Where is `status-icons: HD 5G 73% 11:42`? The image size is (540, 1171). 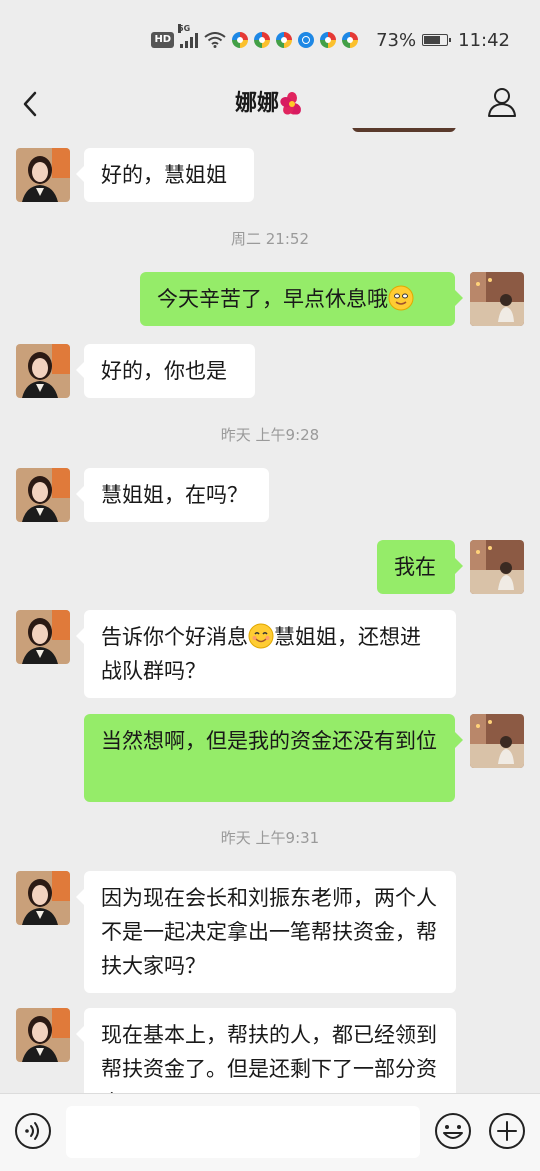
status-icons: HD 5G 73% 11:42 is located at coordinates (330, 39).